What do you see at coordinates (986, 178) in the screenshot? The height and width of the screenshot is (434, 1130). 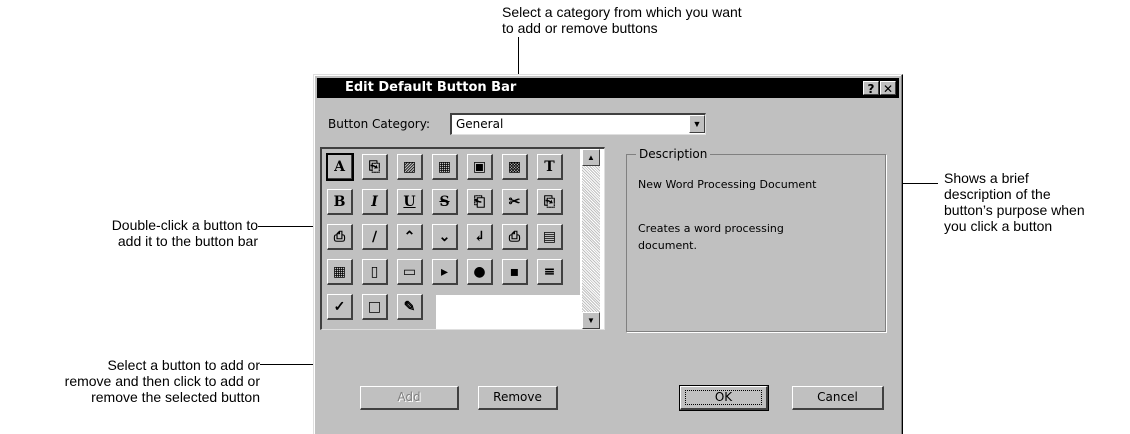 I see `callout-right-line1: Shows a brief` at bounding box center [986, 178].